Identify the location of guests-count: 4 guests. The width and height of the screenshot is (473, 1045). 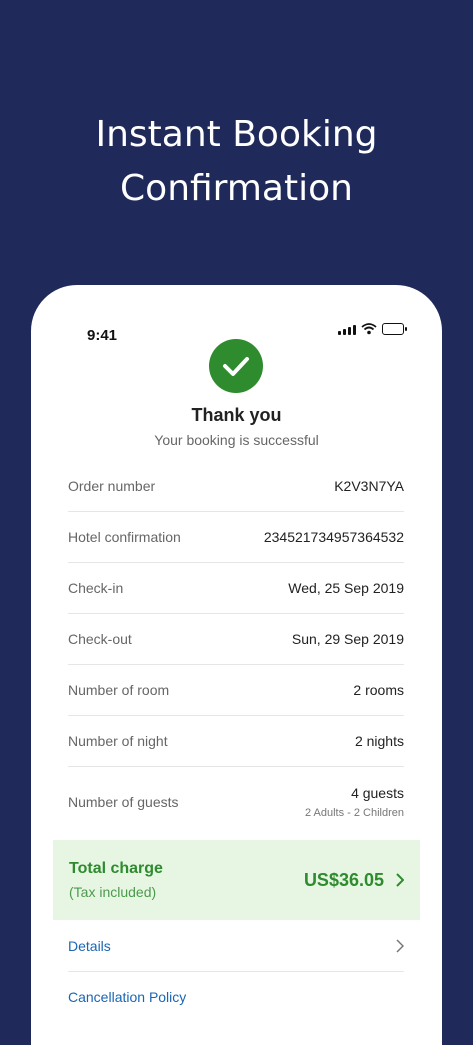
(377, 793).